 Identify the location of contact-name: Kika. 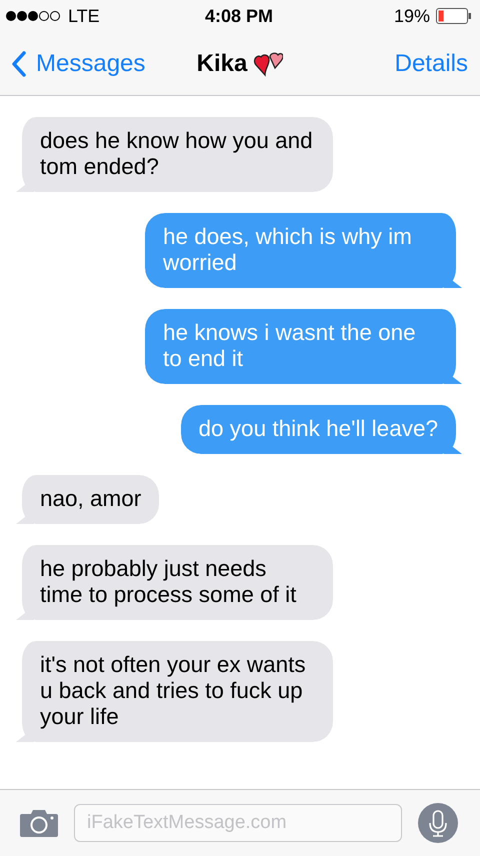
(222, 64).